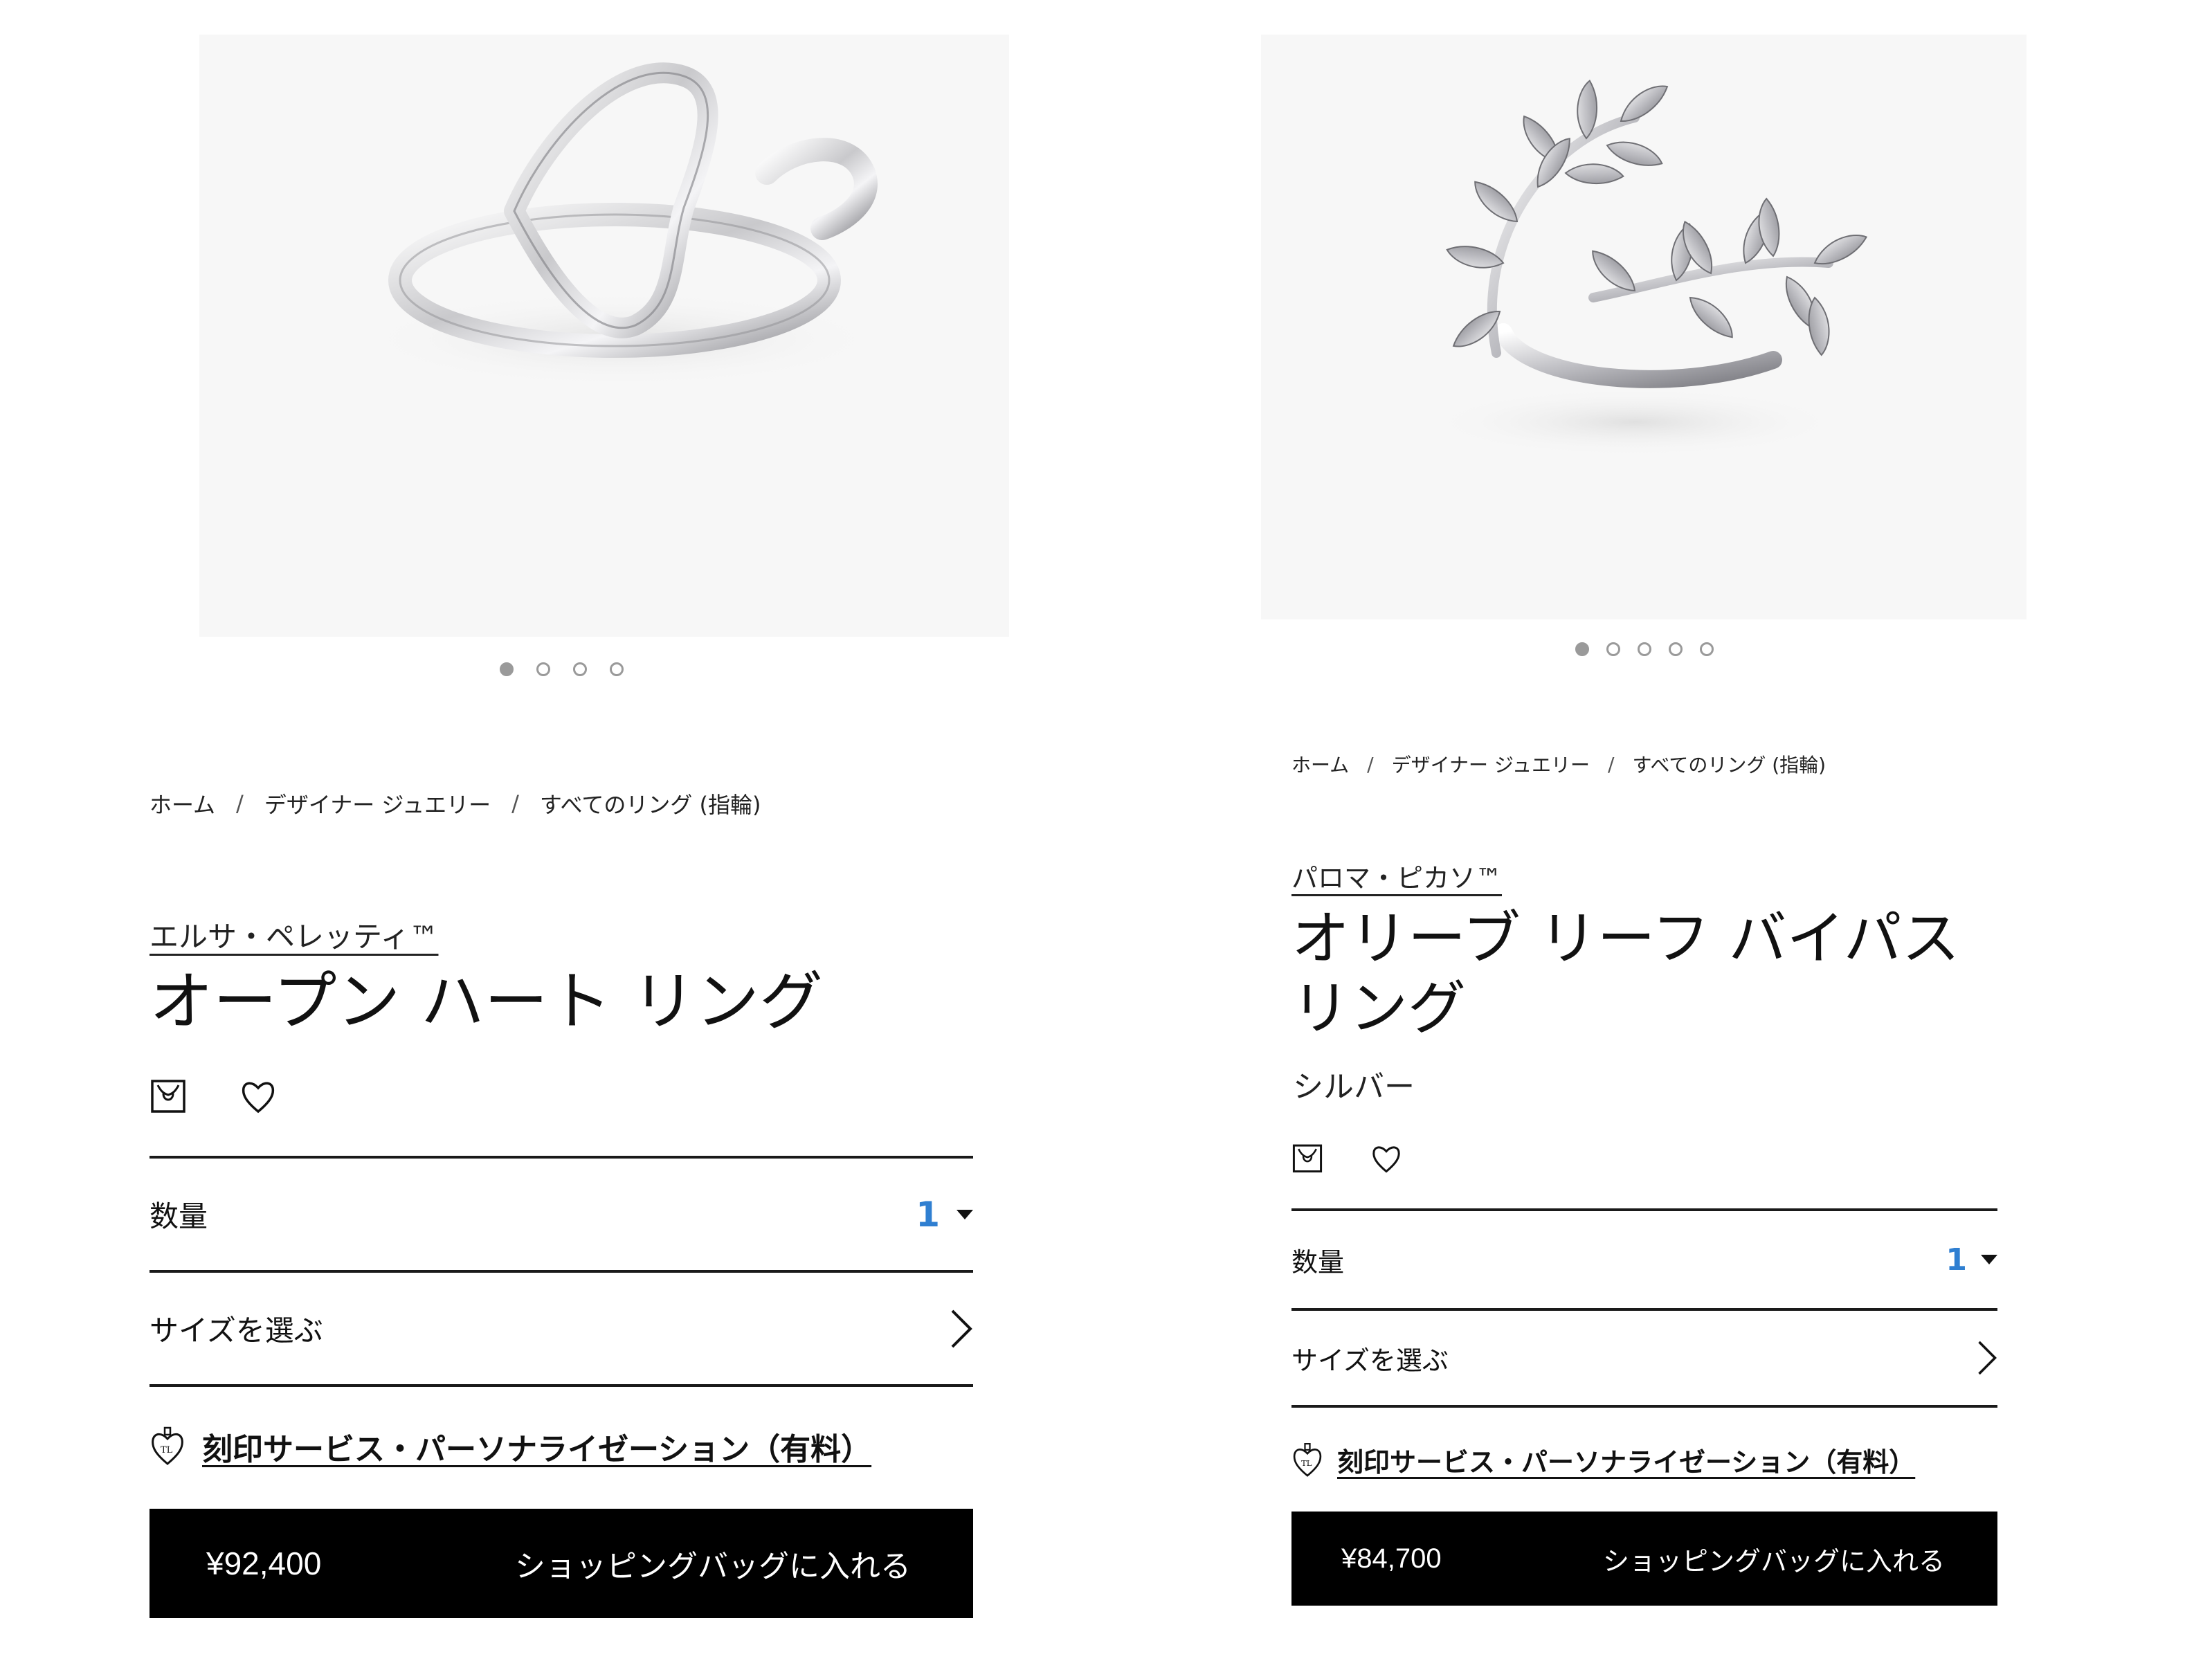 This screenshot has height=1661, width=2212. I want to click on add-to-bag-button: ¥84,700 ショッピングバッグに入れる, so click(1644, 1559).